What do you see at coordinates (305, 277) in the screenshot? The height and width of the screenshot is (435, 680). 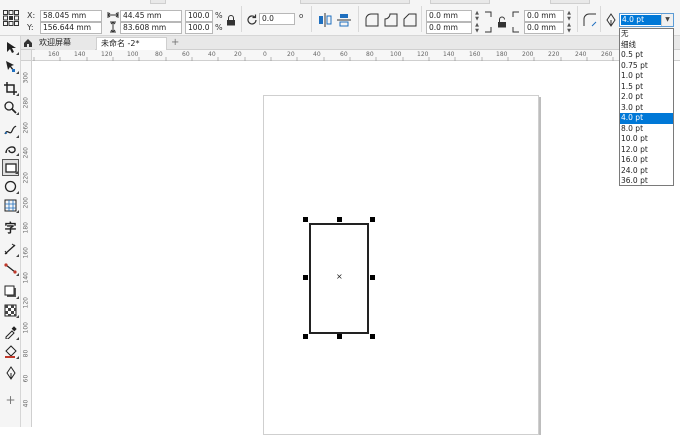 I see `resize-handle-left` at bounding box center [305, 277].